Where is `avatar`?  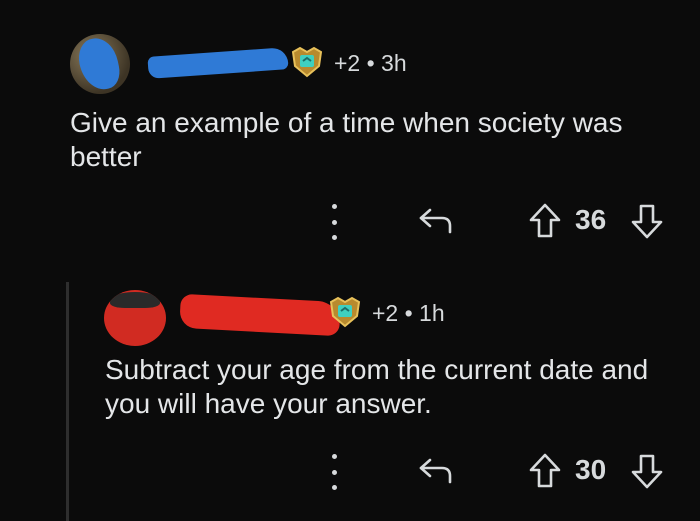 avatar is located at coordinates (135, 318).